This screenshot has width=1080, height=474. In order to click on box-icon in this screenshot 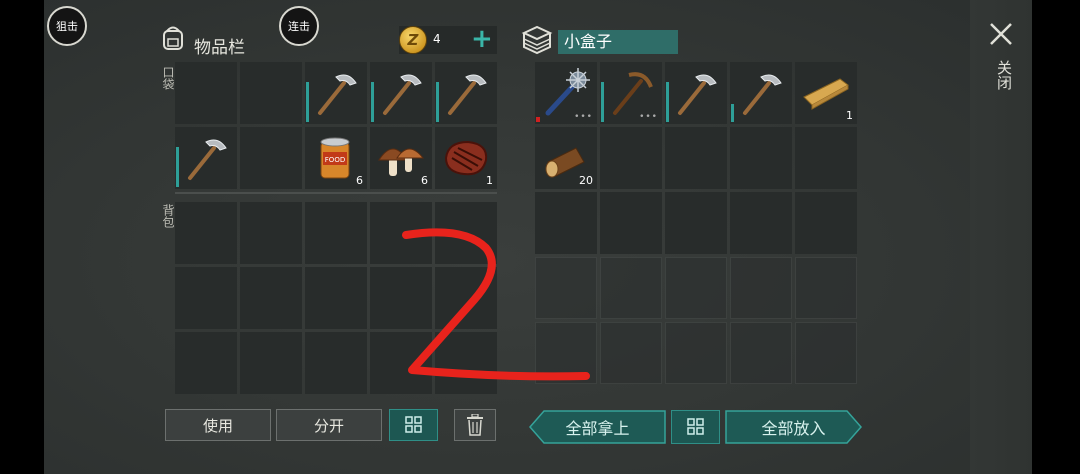, I will do `click(537, 40)`.